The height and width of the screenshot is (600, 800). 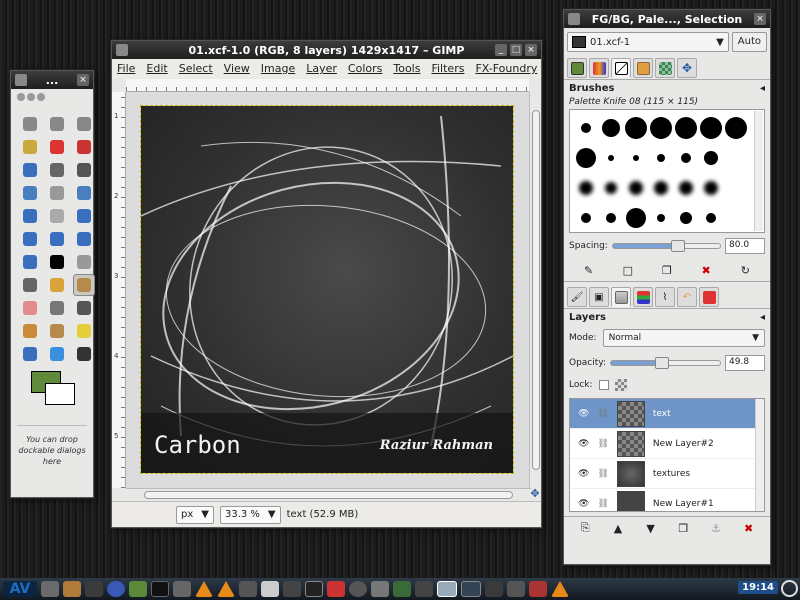 What do you see at coordinates (278, 68) in the screenshot?
I see `menu-item: Image` at bounding box center [278, 68].